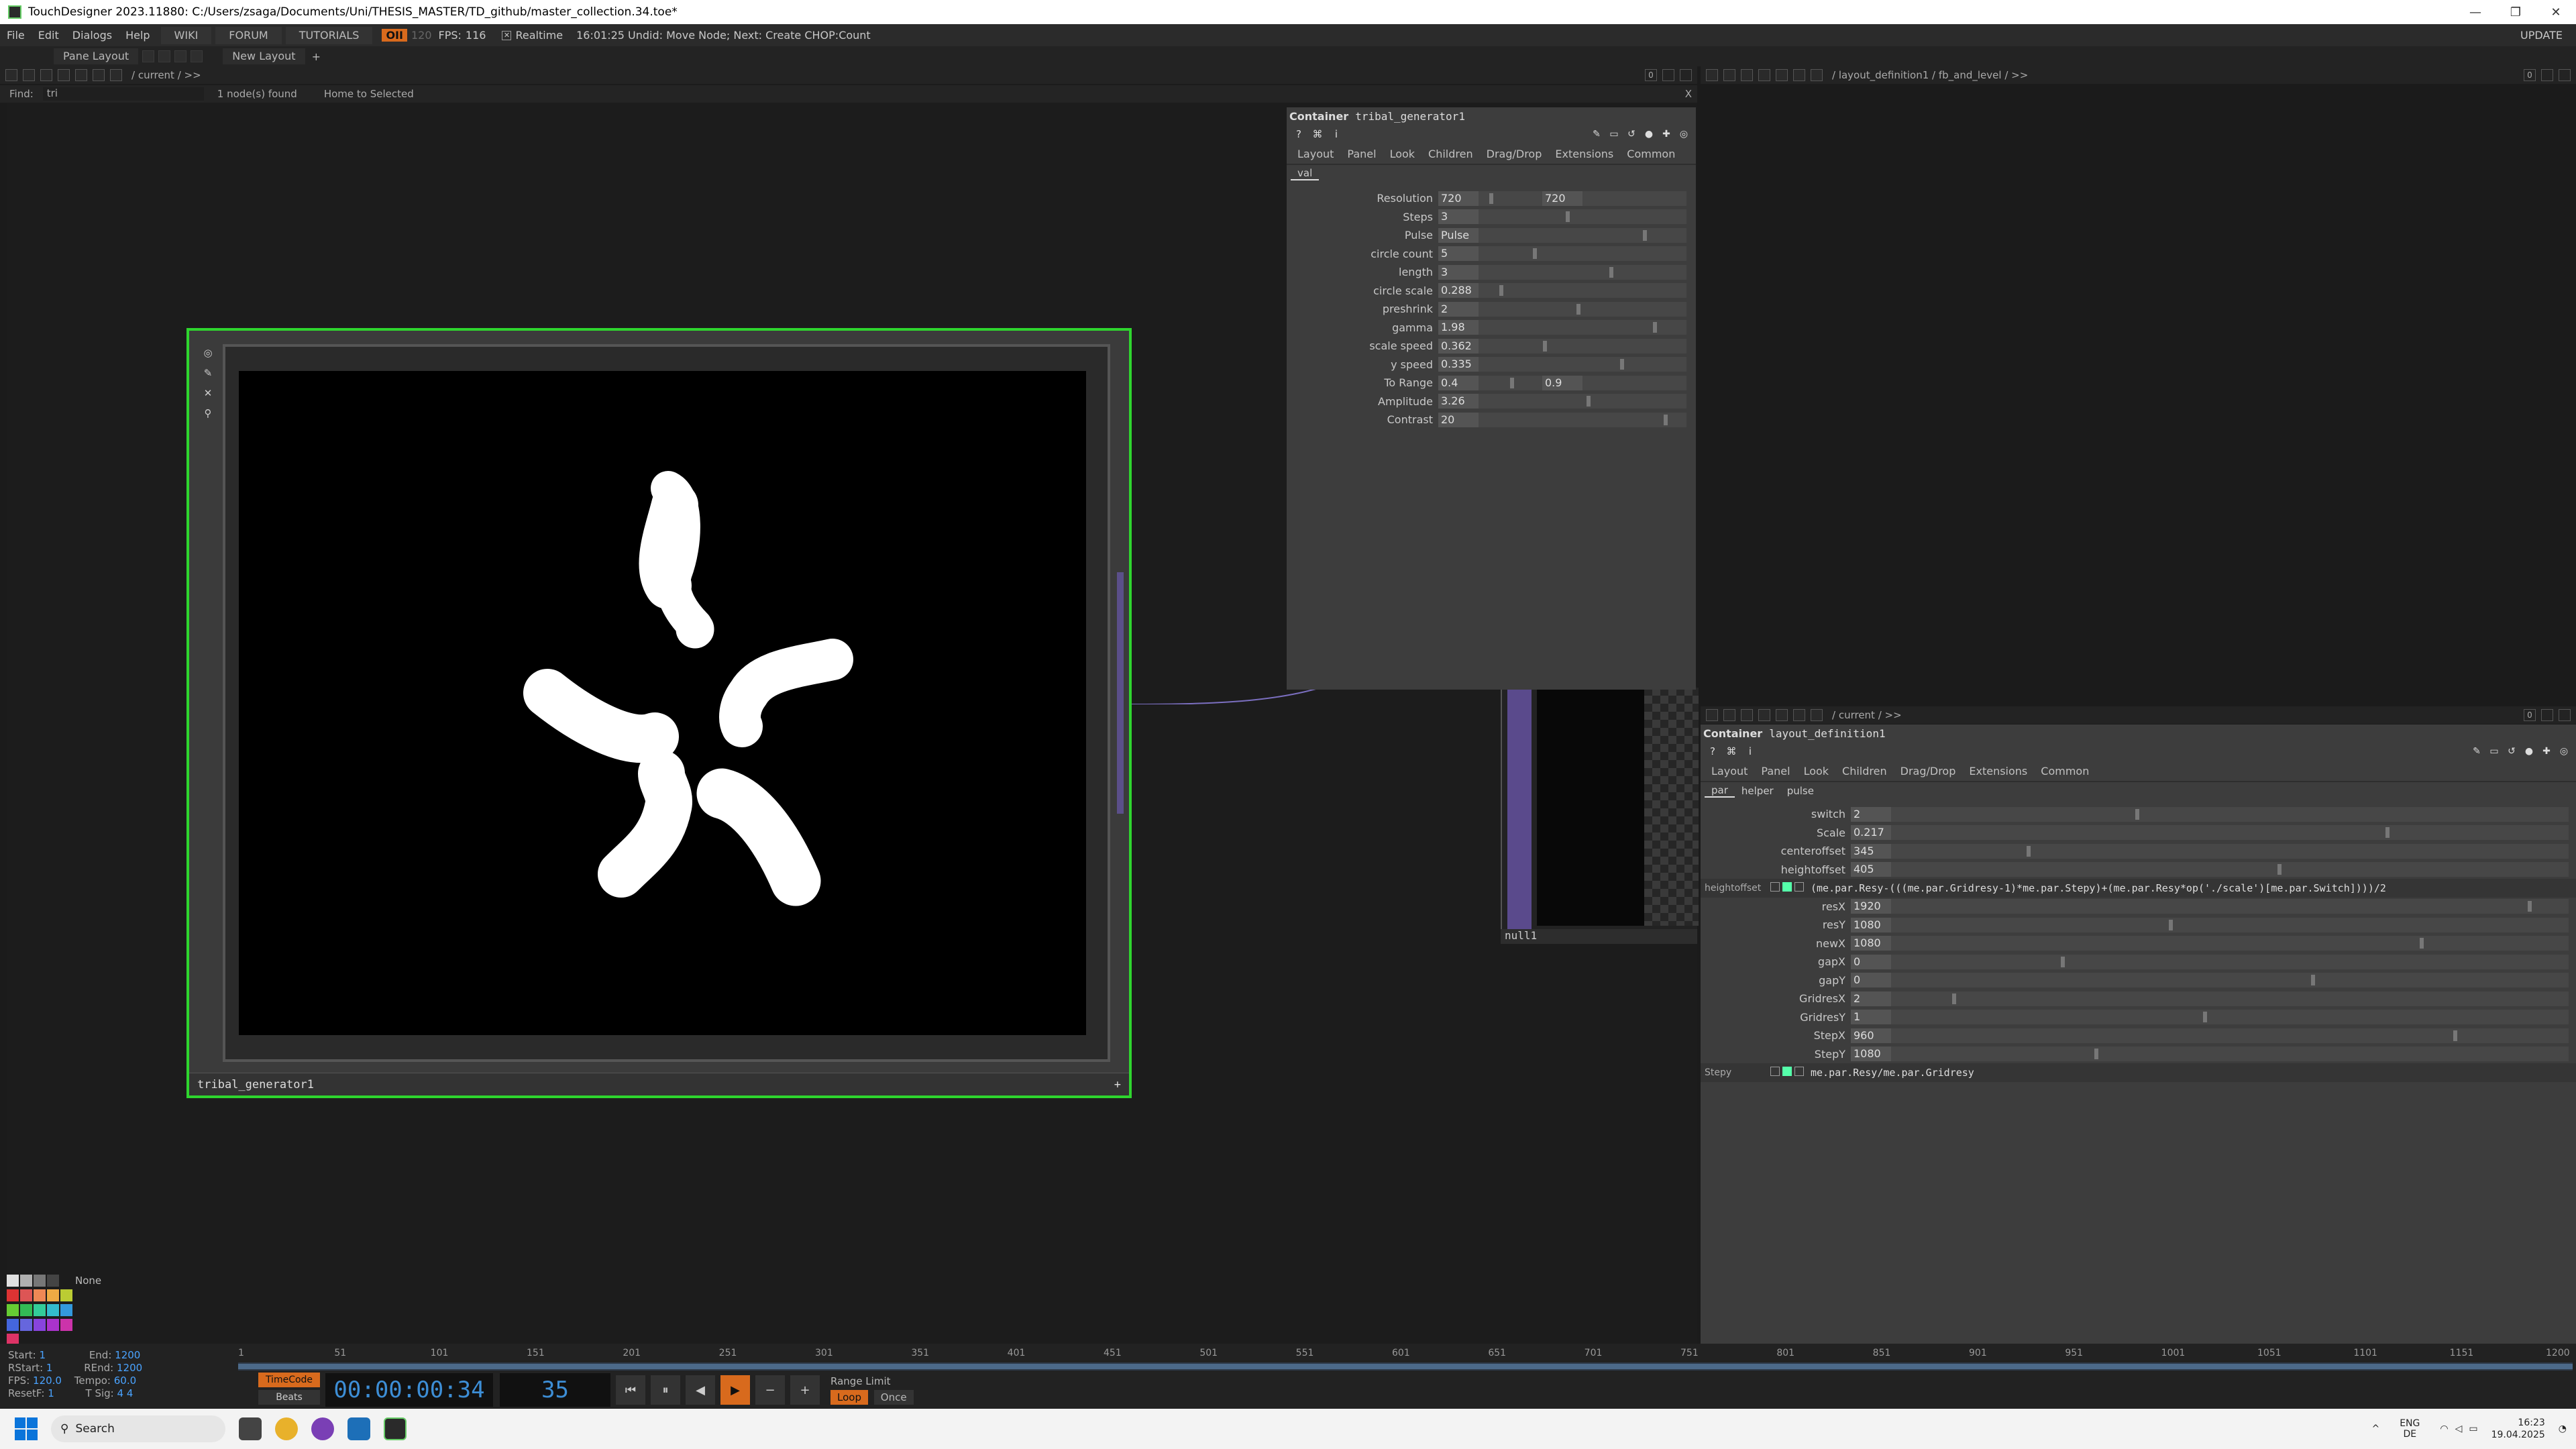 The image size is (2576, 1449). What do you see at coordinates (358, 1428) in the screenshot?
I see `app-icon-blue` at bounding box center [358, 1428].